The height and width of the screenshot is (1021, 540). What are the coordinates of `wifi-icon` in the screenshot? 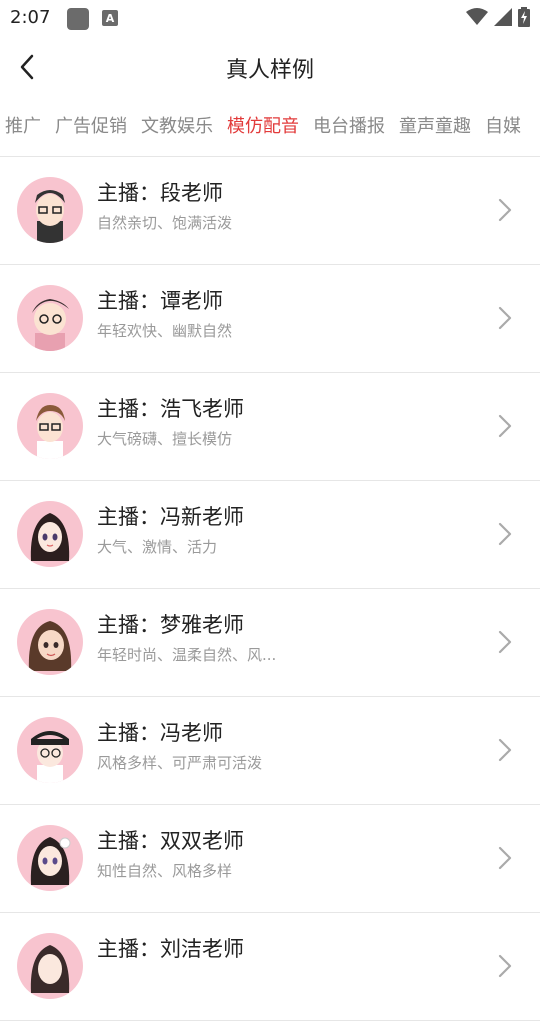 It's located at (477, 16).